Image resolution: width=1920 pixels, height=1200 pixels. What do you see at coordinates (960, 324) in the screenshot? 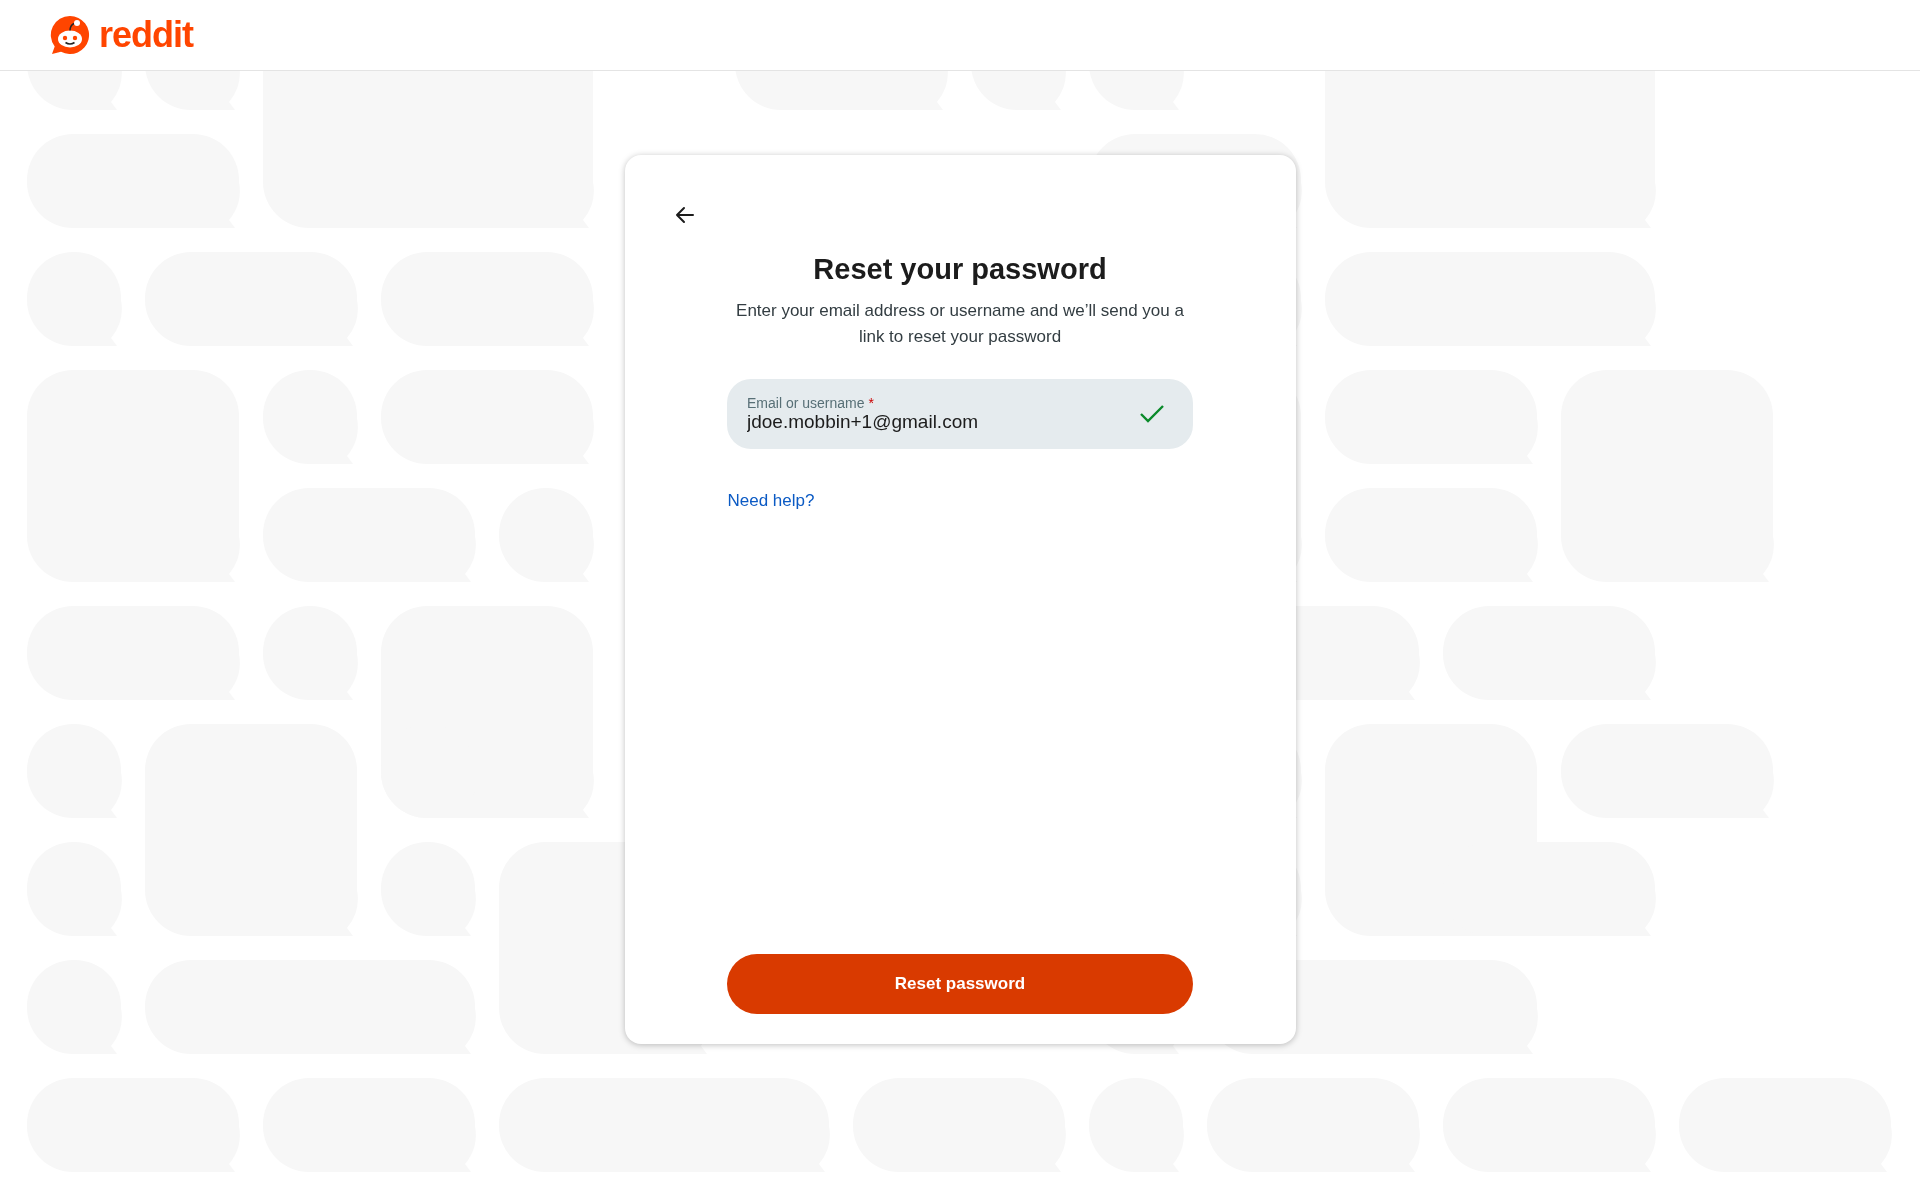
I see `instruction-text: Enter your email address or username and we’ll send you a link to reset your password` at bounding box center [960, 324].